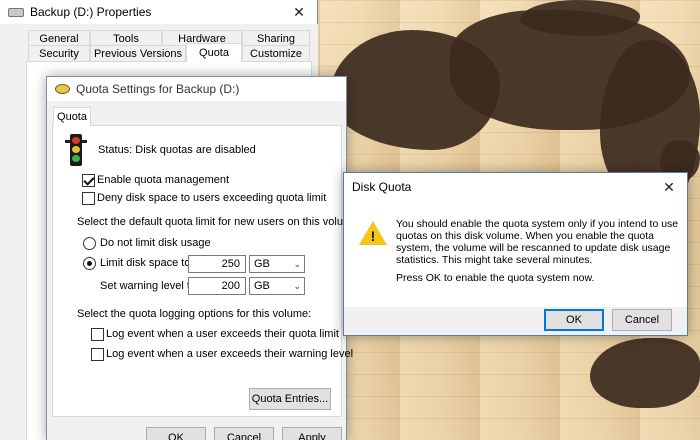 The width and height of the screenshot is (700, 440). Describe the element at coordinates (277, 264) in the screenshot. I see `limit-unit-select: GB ⌄` at that location.